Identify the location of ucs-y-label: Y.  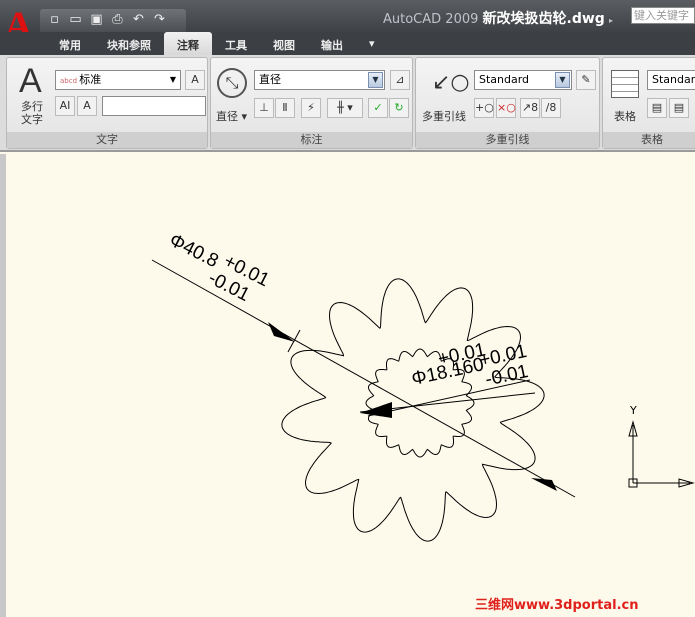
(633, 410).